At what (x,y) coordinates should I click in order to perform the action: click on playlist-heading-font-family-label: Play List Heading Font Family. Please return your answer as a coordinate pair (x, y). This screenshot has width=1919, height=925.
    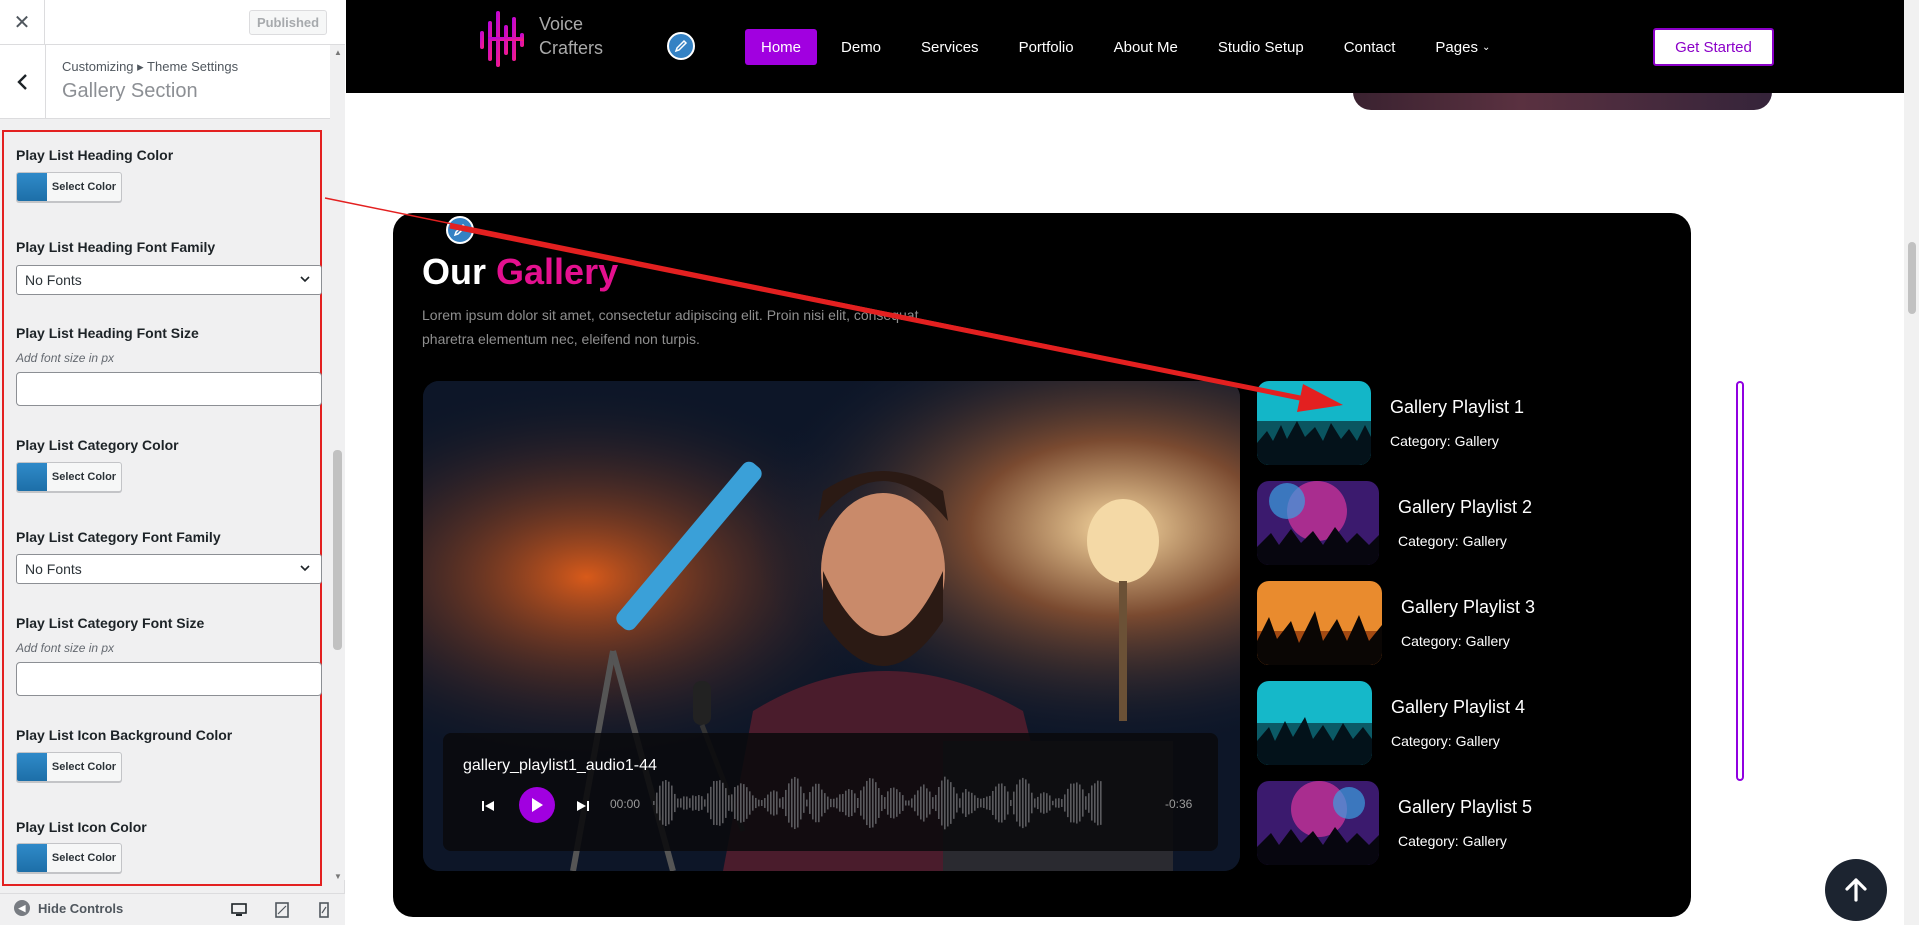
    Looking at the image, I should click on (116, 247).